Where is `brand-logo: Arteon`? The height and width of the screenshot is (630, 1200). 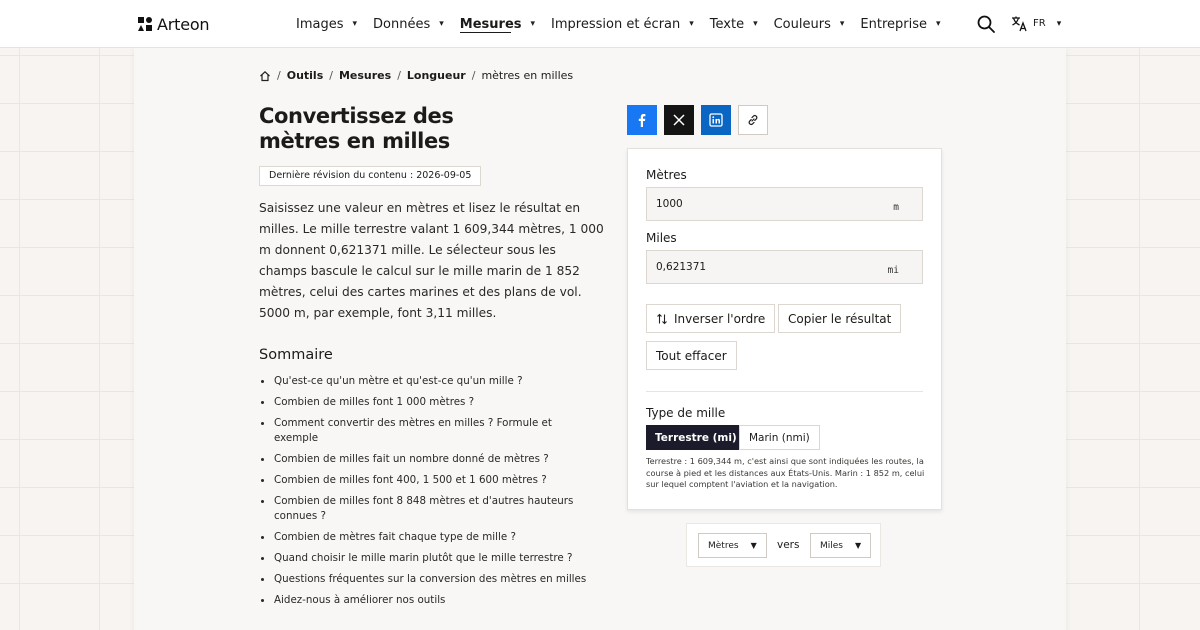 brand-logo: Arteon is located at coordinates (173, 24).